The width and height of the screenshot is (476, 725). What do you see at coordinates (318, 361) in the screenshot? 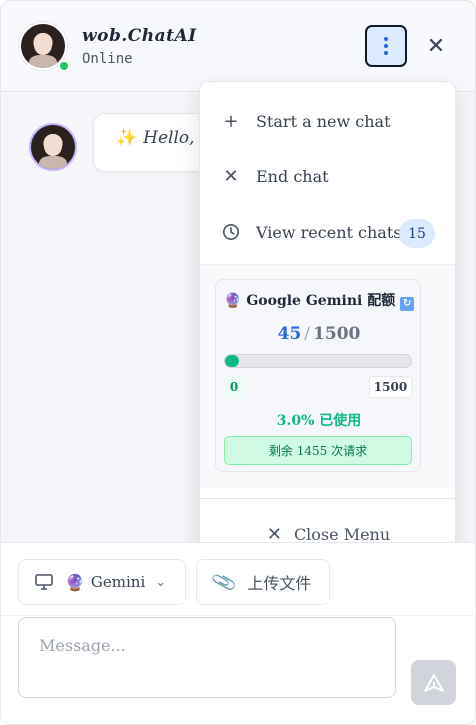
I see `quota-progress-bar` at bounding box center [318, 361].